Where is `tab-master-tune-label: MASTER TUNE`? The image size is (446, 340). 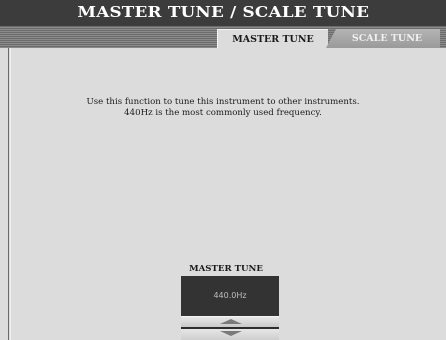
tab-master-tune-label: MASTER TUNE is located at coordinates (273, 39).